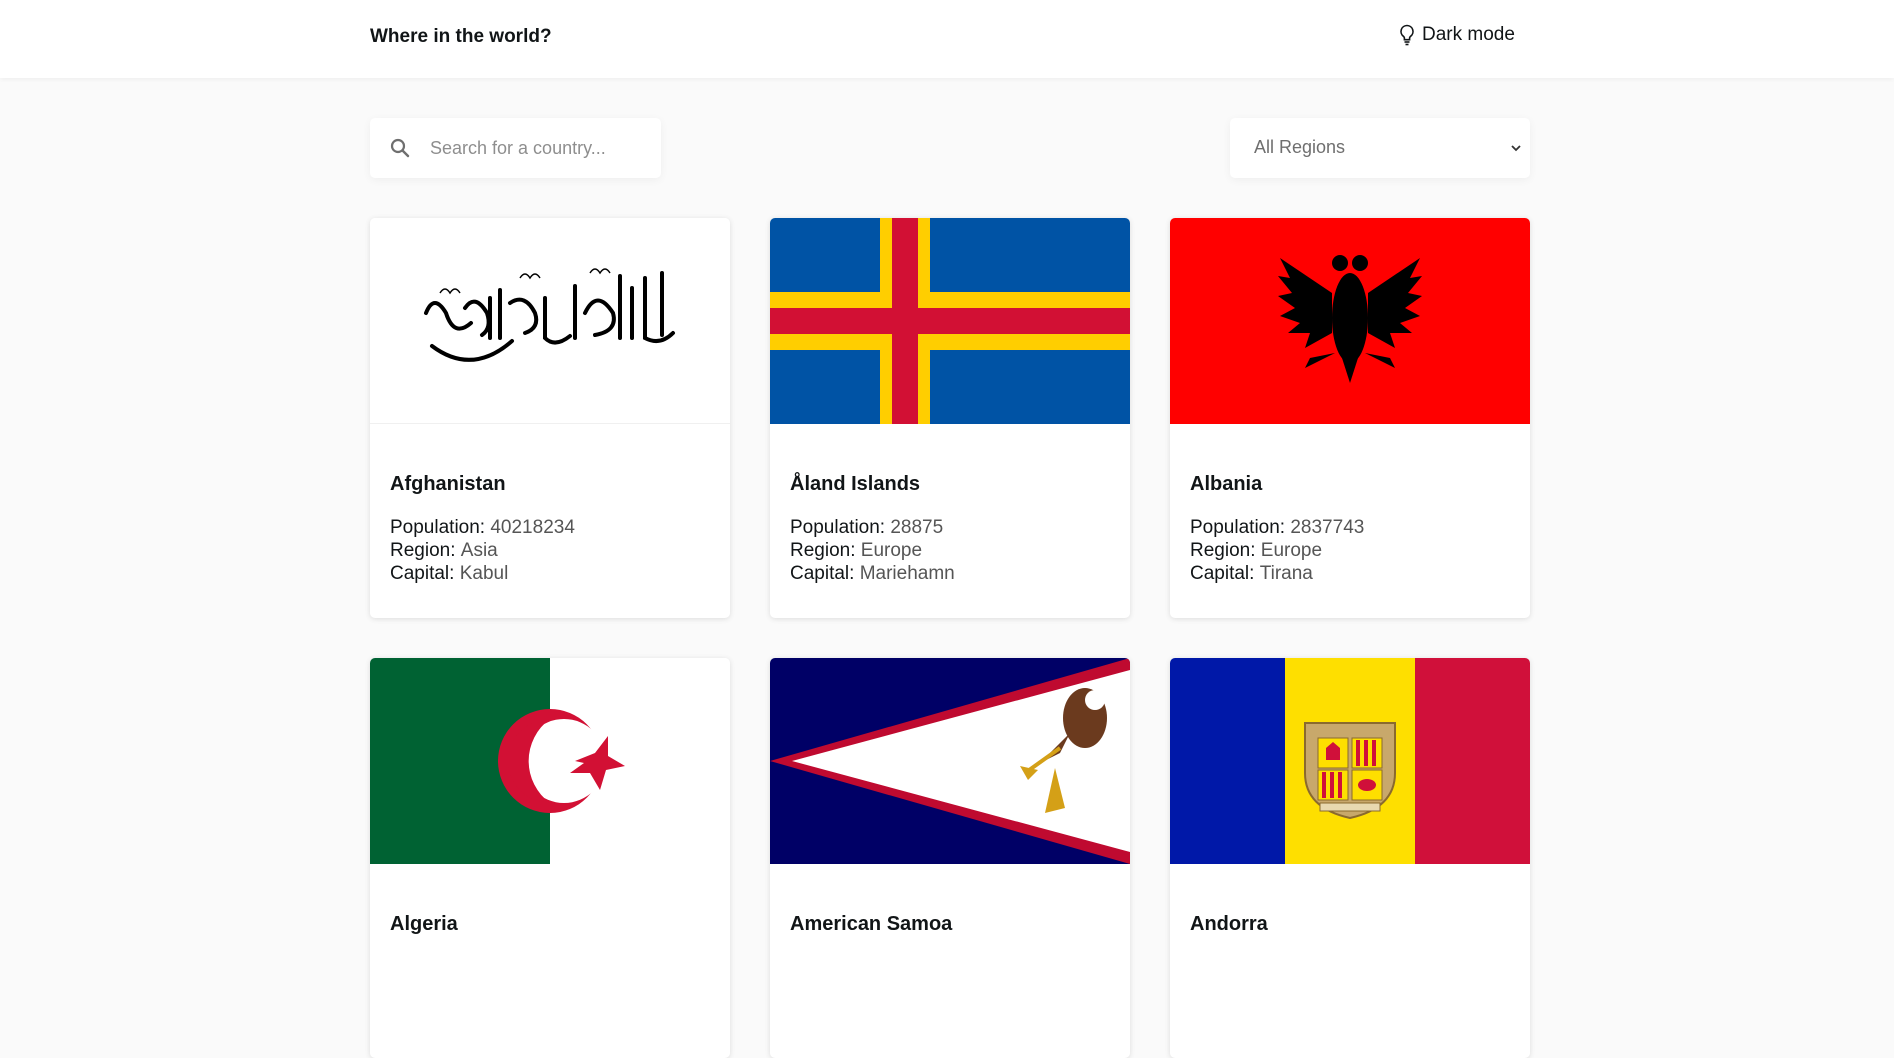 Image resolution: width=1894 pixels, height=1058 pixels. Describe the element at coordinates (549, 315) in the screenshot. I see `afghanistan-flag-emblem` at that location.